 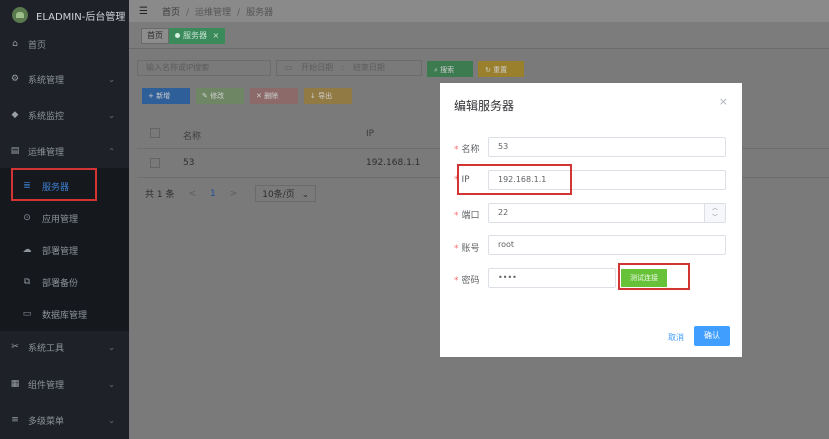 What do you see at coordinates (46, 116) in the screenshot?
I see `sidebar-item-label: 系统监控` at bounding box center [46, 116].